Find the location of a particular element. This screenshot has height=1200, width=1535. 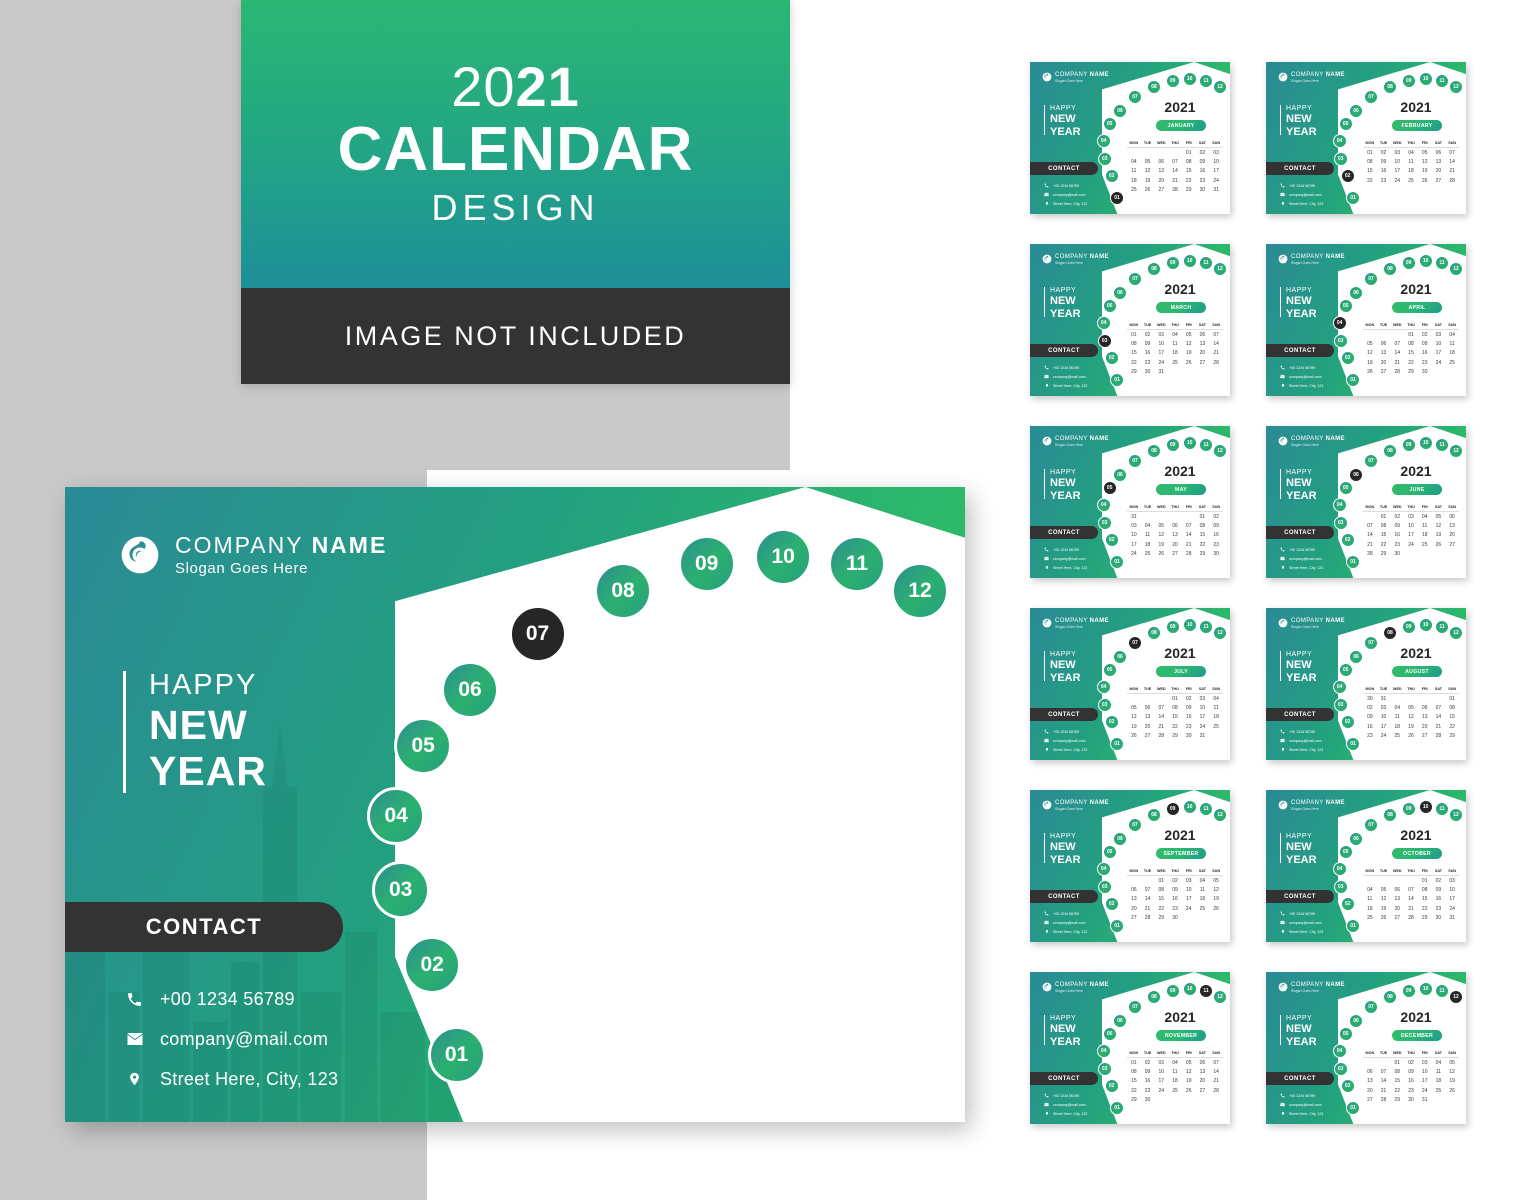

thumb-date-cell-19: 19 is located at coordinates (1161, 544).